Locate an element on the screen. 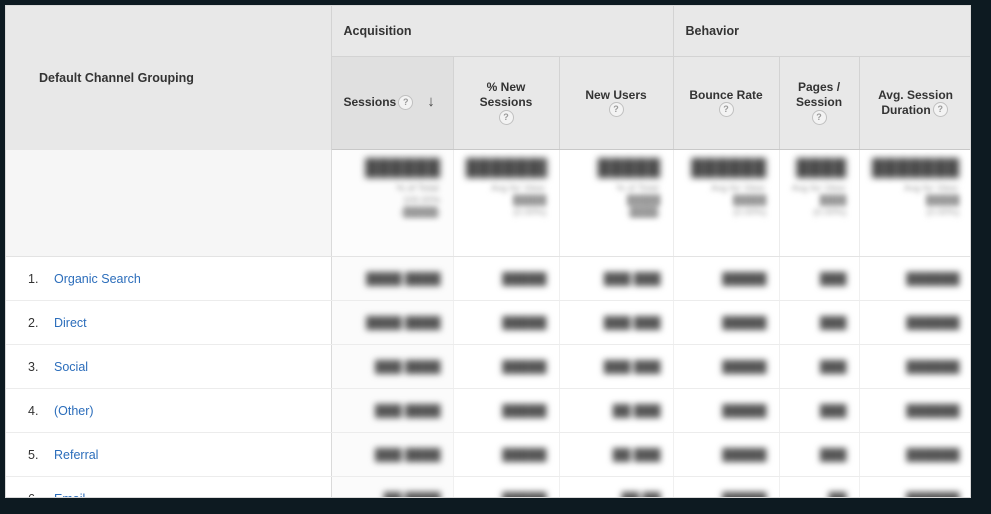 This screenshot has width=991, height=514. redacted-subtext: % of Total: █████ (████) is located at coordinates (638, 200).